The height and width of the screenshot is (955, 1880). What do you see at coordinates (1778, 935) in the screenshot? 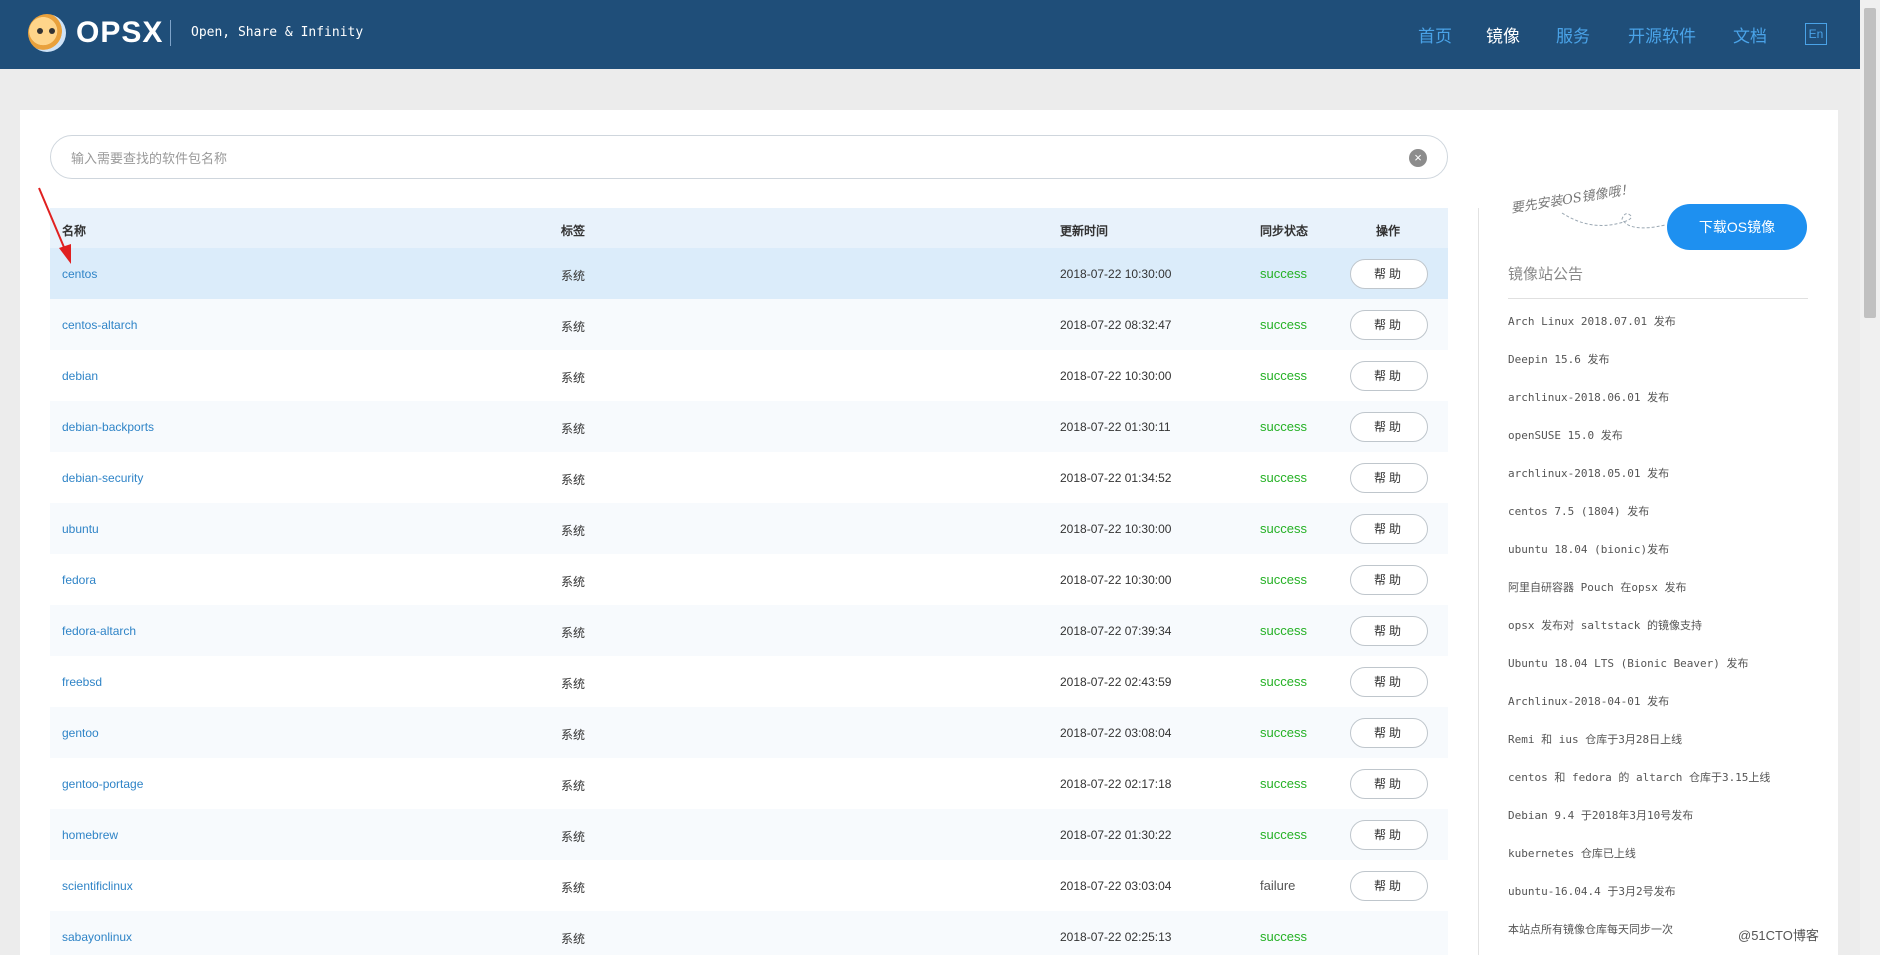
I see `watermark: @51CTO博客` at bounding box center [1778, 935].